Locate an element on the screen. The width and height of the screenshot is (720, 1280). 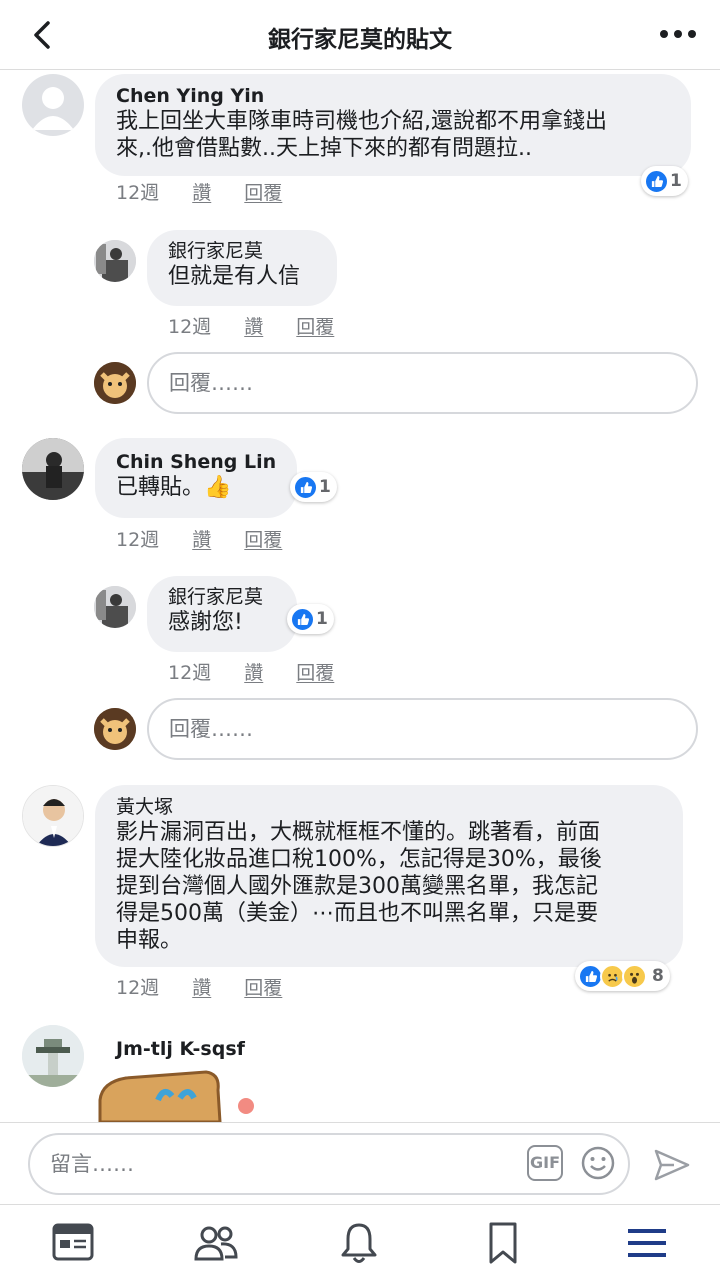
comment-text: 已轉貼。👍 is located at coordinates (174, 487).